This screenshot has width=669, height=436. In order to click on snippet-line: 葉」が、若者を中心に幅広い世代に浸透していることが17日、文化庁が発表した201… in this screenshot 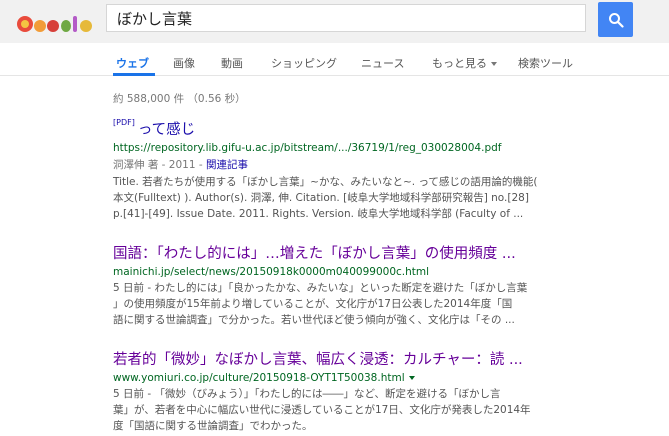, I will do `click(322, 410)`.